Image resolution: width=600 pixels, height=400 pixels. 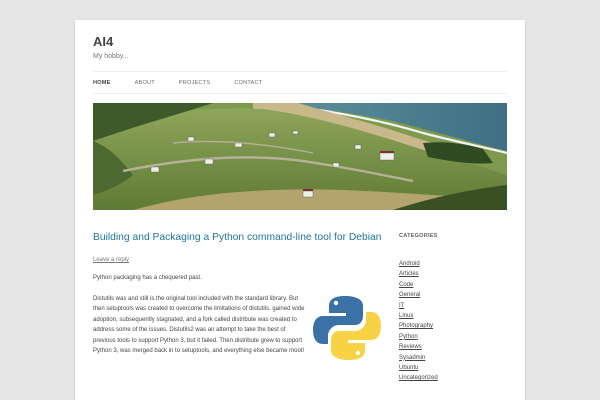 I want to click on category-link-uncategorized: Uncategorized, so click(x=418, y=378).